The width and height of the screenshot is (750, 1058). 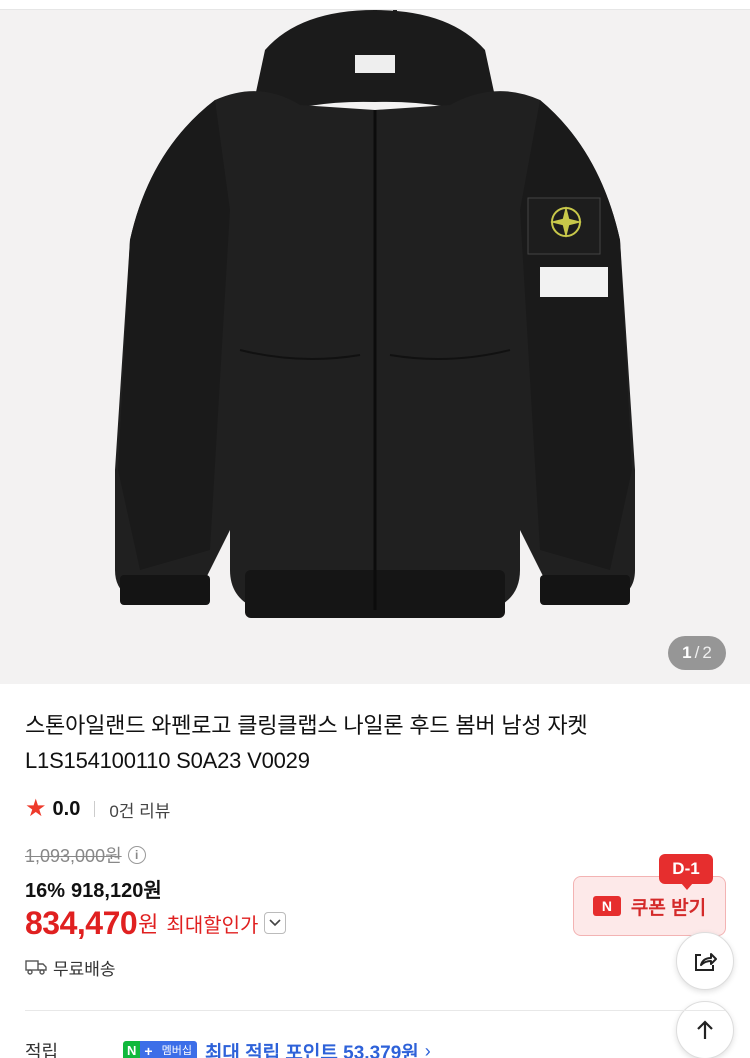 What do you see at coordinates (312, 1048) in the screenshot?
I see `max-points-text: 최대 적립 포인트 53,379원` at bounding box center [312, 1048].